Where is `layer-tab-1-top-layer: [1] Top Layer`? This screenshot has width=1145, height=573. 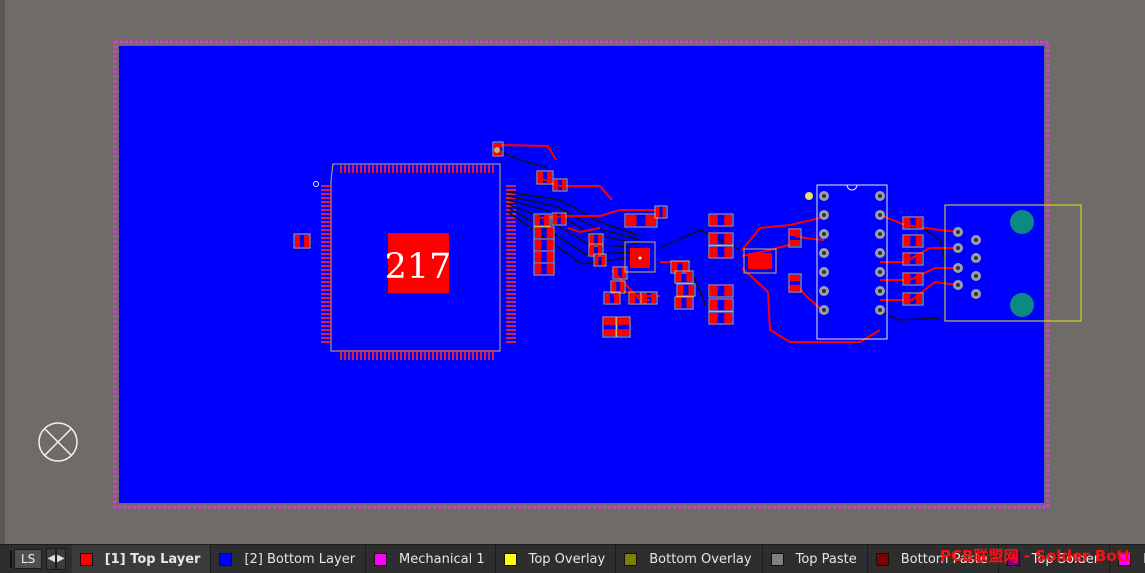 layer-tab-1-top-layer: [1] Top Layer is located at coordinates (141, 559).